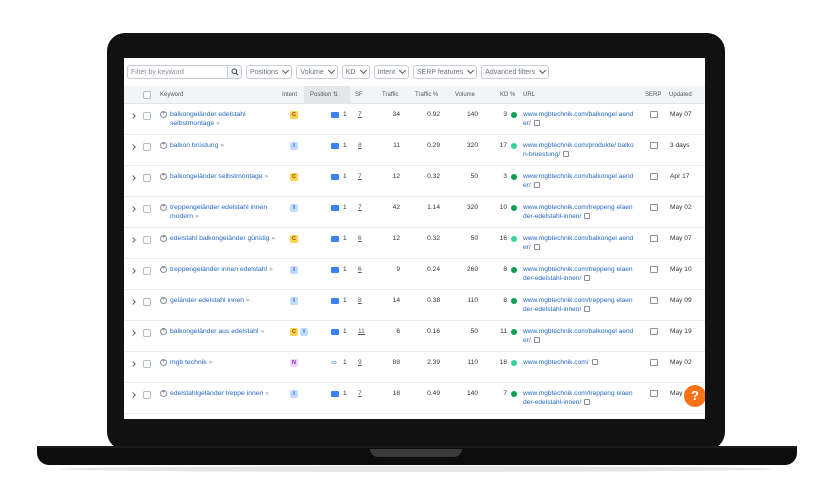  What do you see at coordinates (653, 95) in the screenshot?
I see `col-serp: SERP` at bounding box center [653, 95].